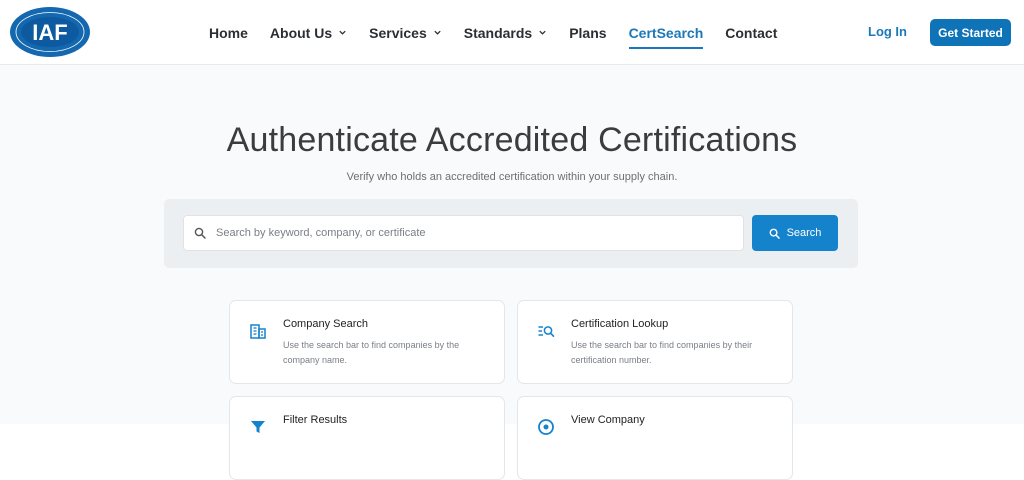 The width and height of the screenshot is (1024, 480). What do you see at coordinates (301, 32) in the screenshot?
I see `nav-about-us-label: About Us` at bounding box center [301, 32].